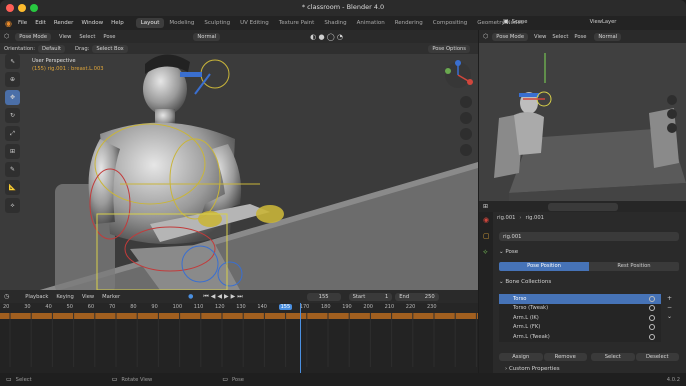  What do you see at coordinates (488, 220) in the screenshot?
I see `render-tab-icon: ◉` at bounding box center [488, 220].